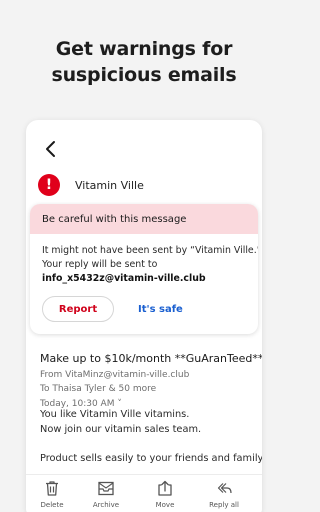  Describe the element at coordinates (144, 49) in the screenshot. I see `headline-line-1: Get warnings for` at that location.